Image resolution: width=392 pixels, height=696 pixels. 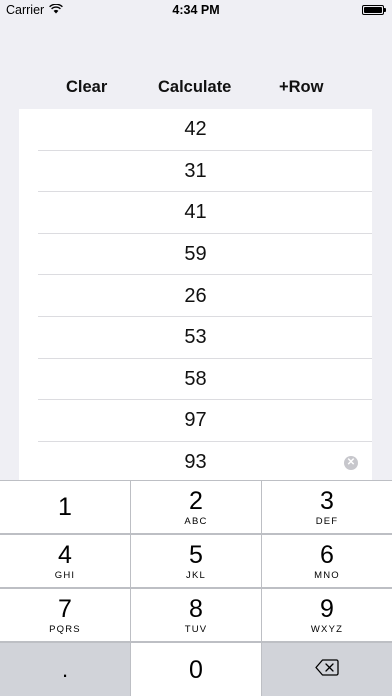 I want to click on key-5: 5 JKL, so click(x=196, y=561).